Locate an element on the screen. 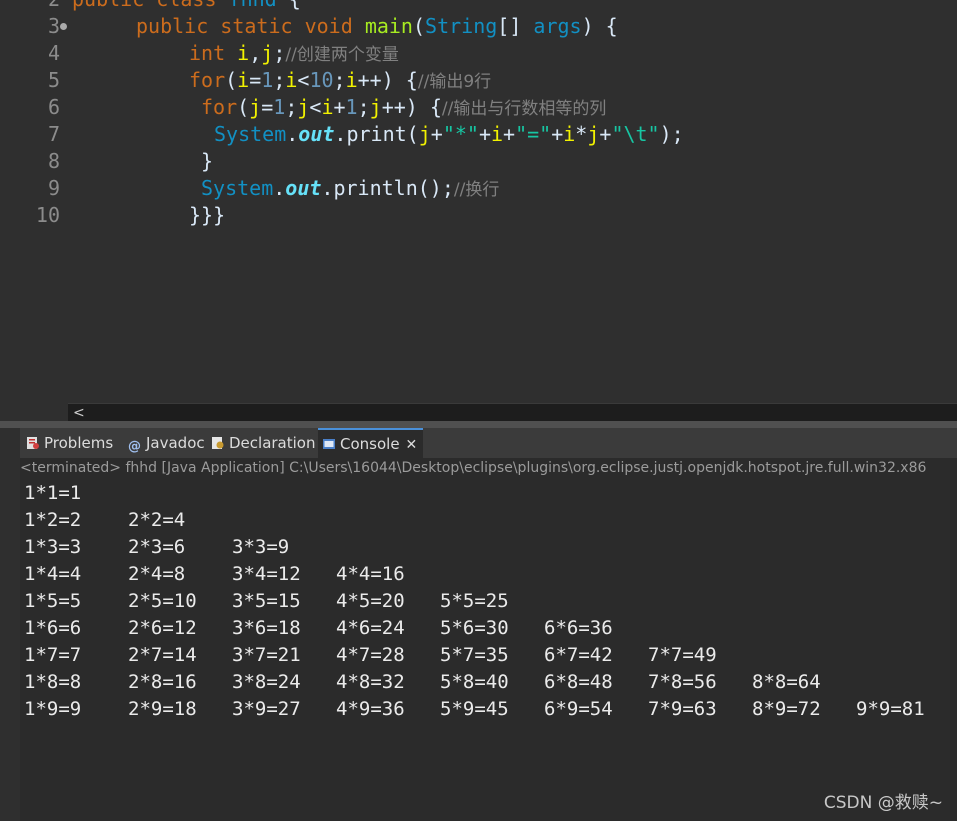 This screenshot has width=957, height=821. code-token: args is located at coordinates (557, 26).